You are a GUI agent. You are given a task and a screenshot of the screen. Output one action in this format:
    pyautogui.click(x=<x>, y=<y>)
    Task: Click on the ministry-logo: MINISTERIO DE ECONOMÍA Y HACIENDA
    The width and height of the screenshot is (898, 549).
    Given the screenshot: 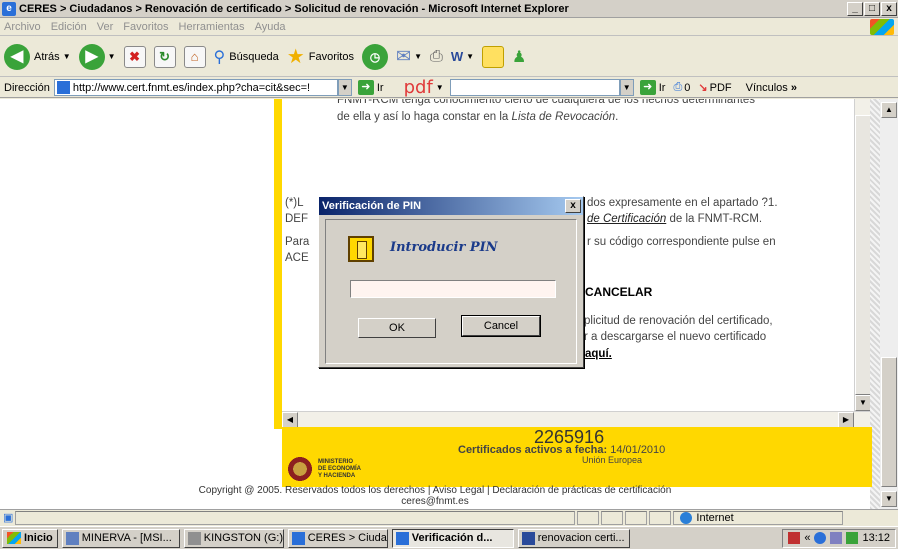 What is the action you would take?
    pyautogui.click(x=324, y=469)
    